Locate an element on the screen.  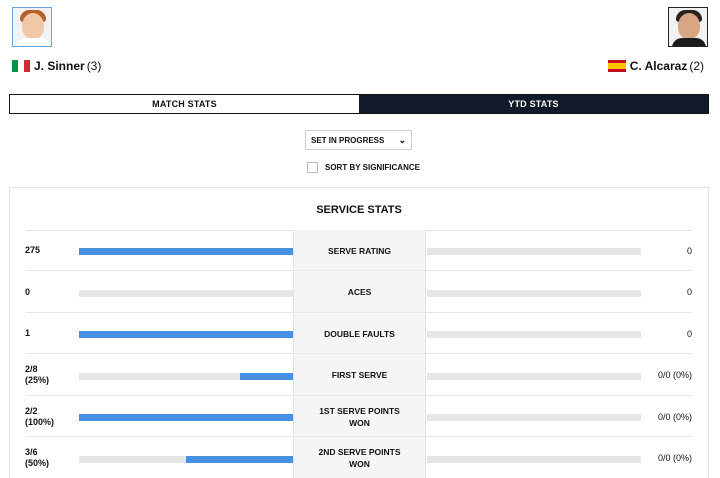
stat-row: 0 ACES 0 is located at coordinates (359, 292).